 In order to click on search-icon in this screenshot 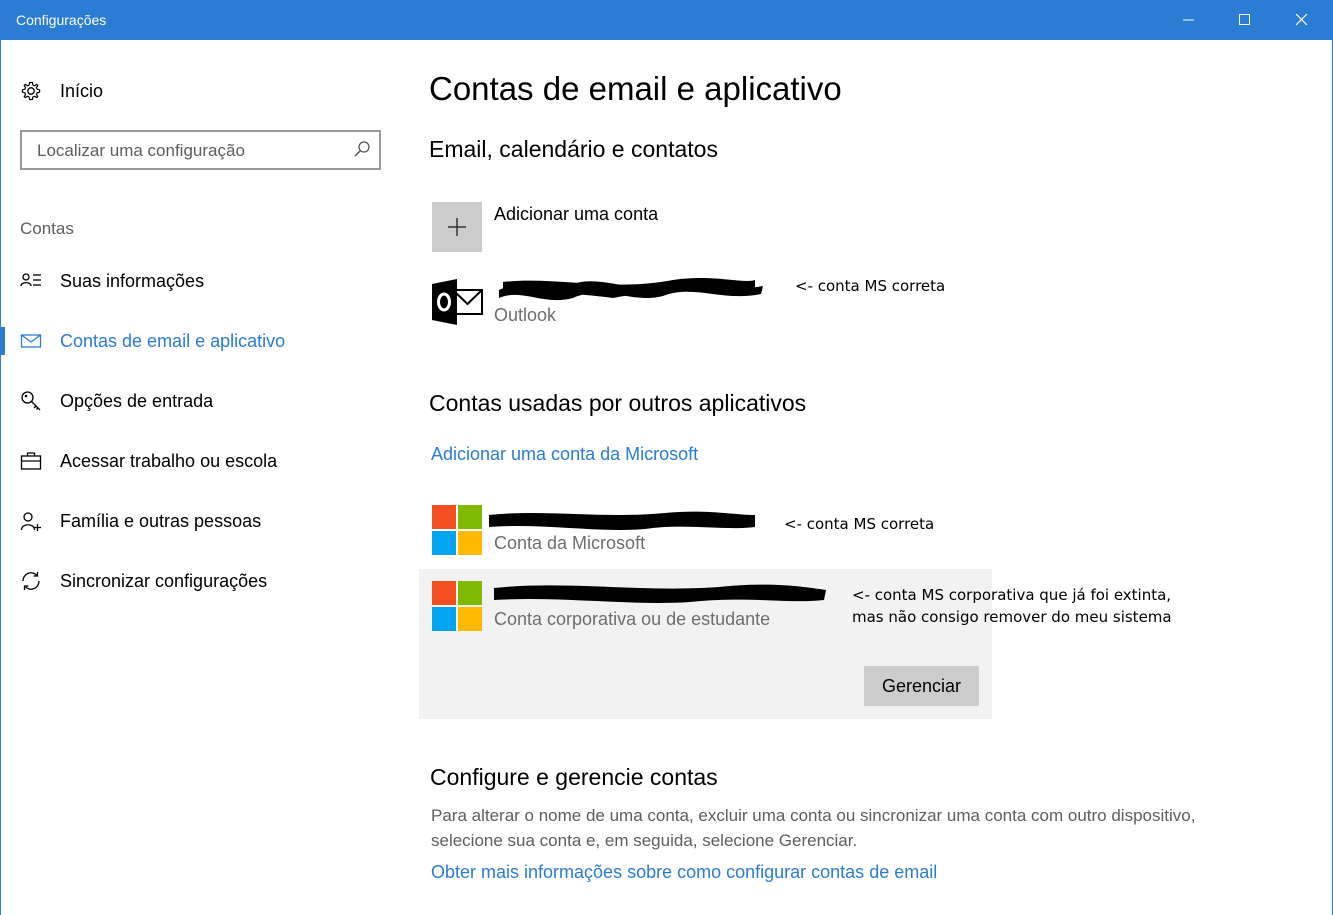, I will do `click(362, 149)`.